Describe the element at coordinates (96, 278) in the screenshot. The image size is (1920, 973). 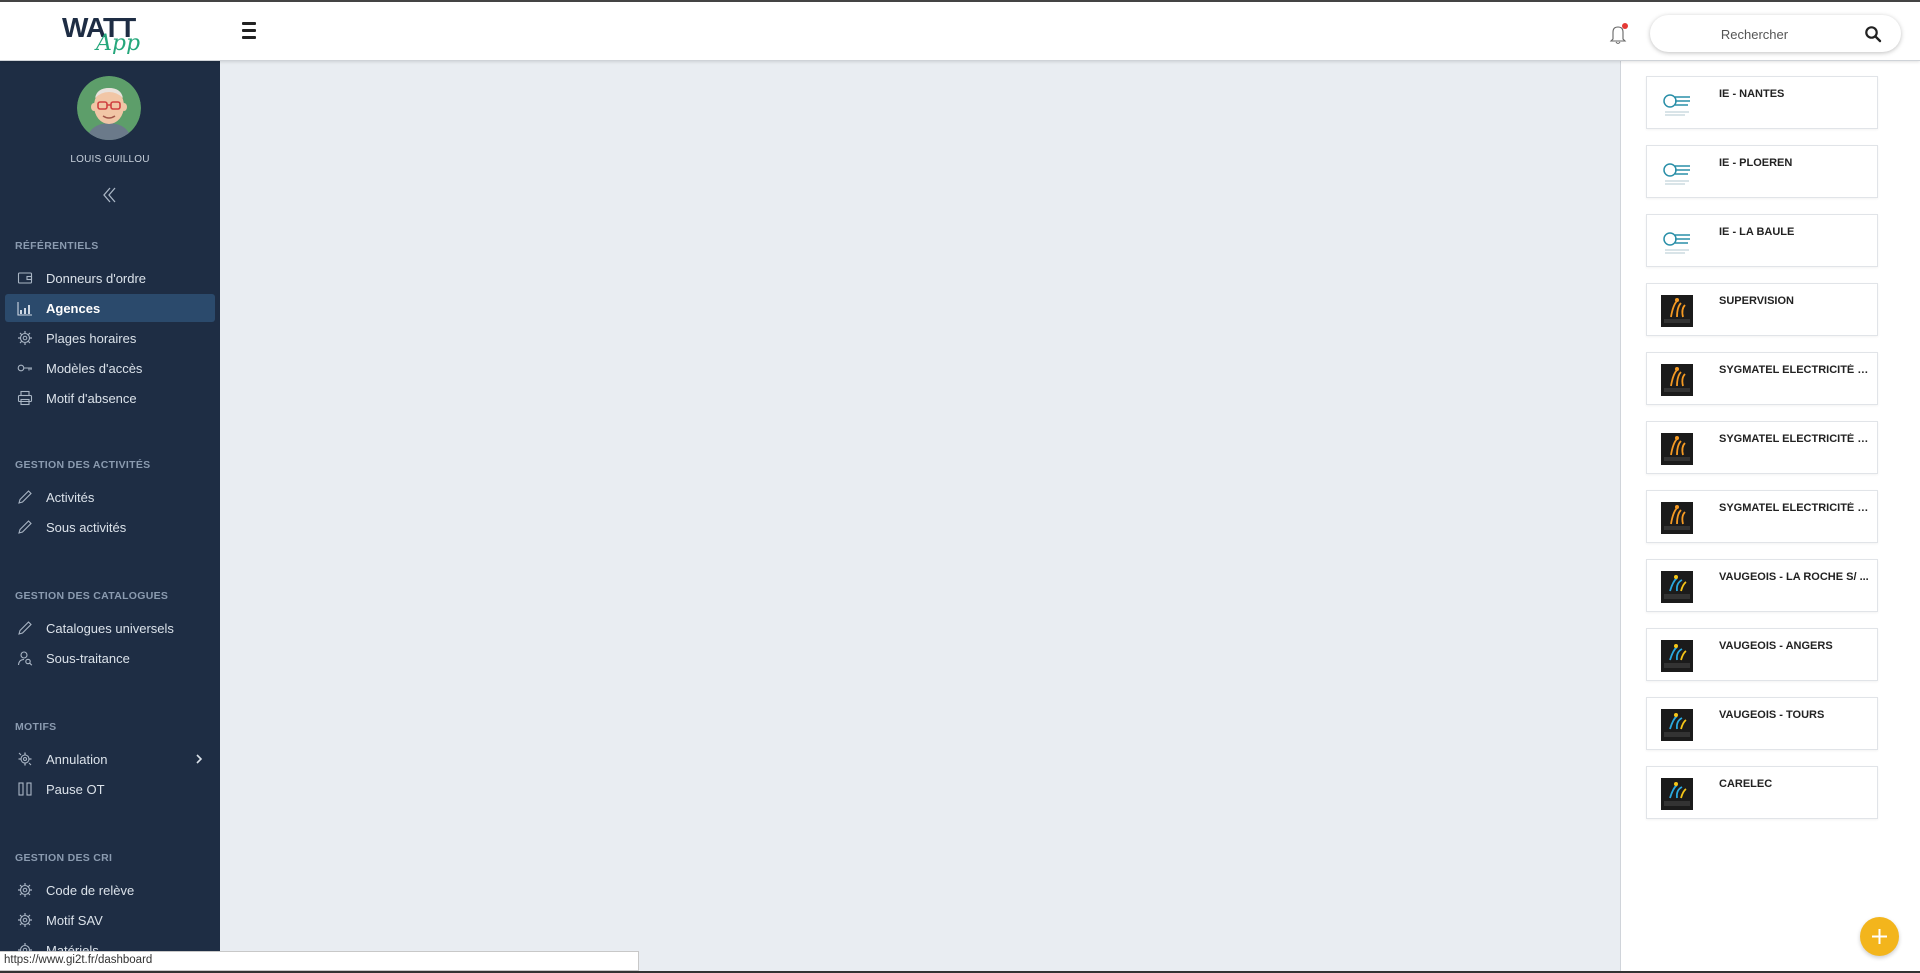
I see `sidebar-item-label: Donneurs d'ordre` at that location.